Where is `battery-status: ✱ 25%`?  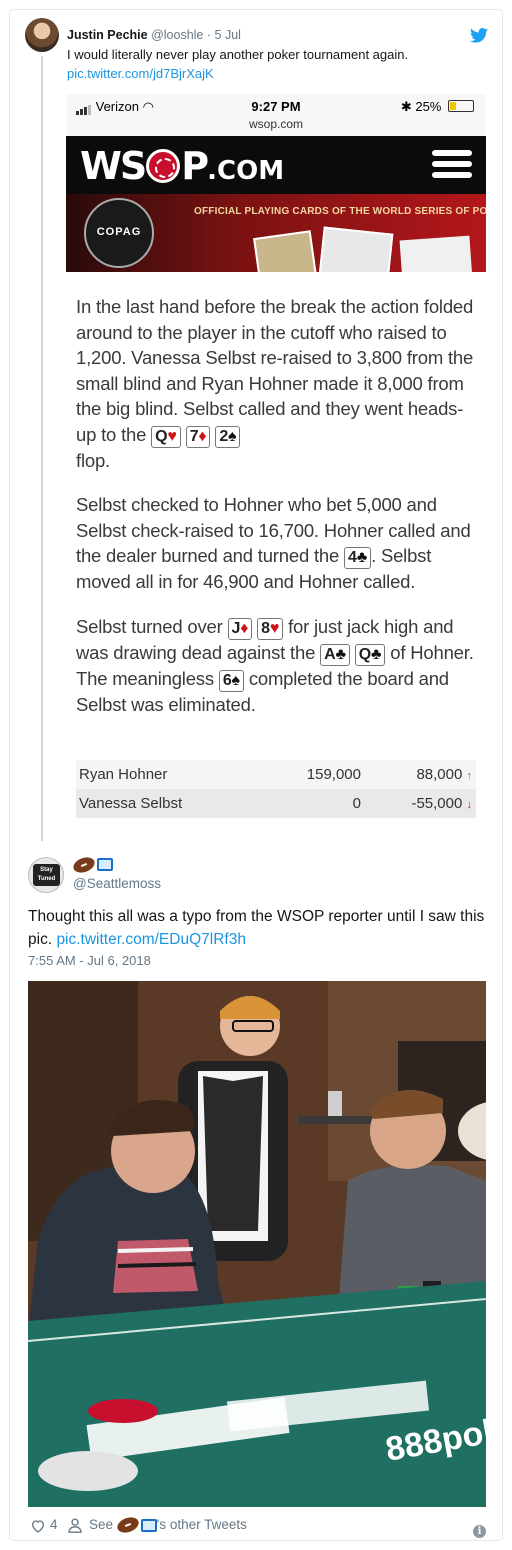
battery-status: ✱ 25% is located at coordinates (437, 107).